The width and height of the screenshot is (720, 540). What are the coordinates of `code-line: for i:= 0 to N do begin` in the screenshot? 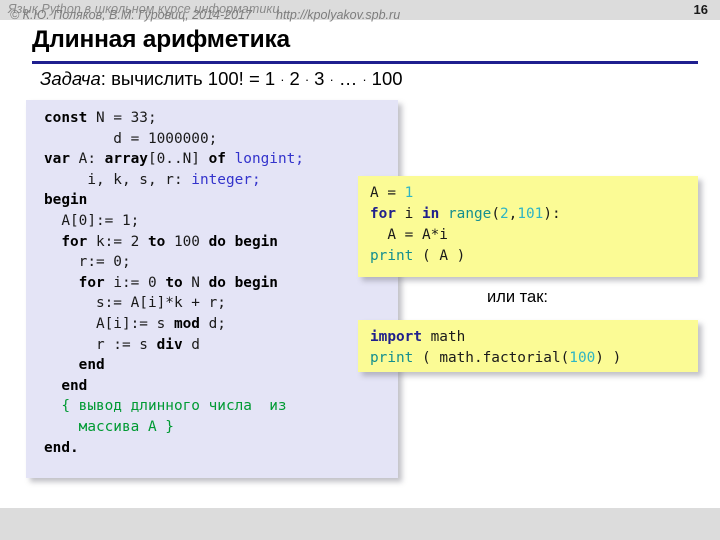 It's located at (174, 283).